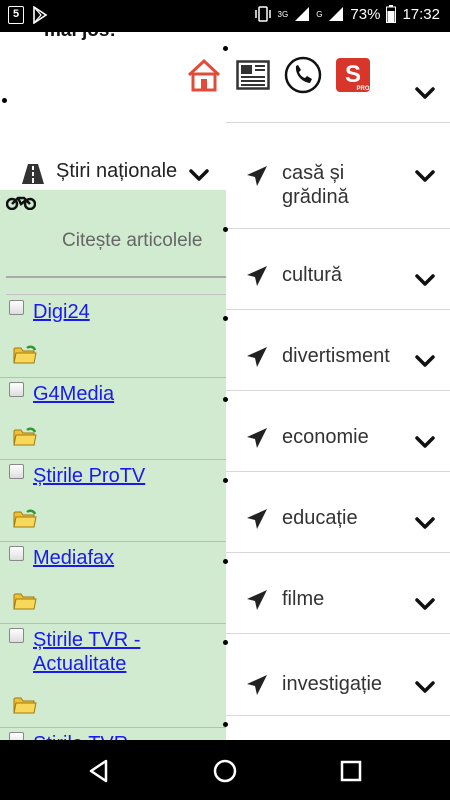  Describe the element at coordinates (351, 771) in the screenshot. I see `recents-icon` at that location.